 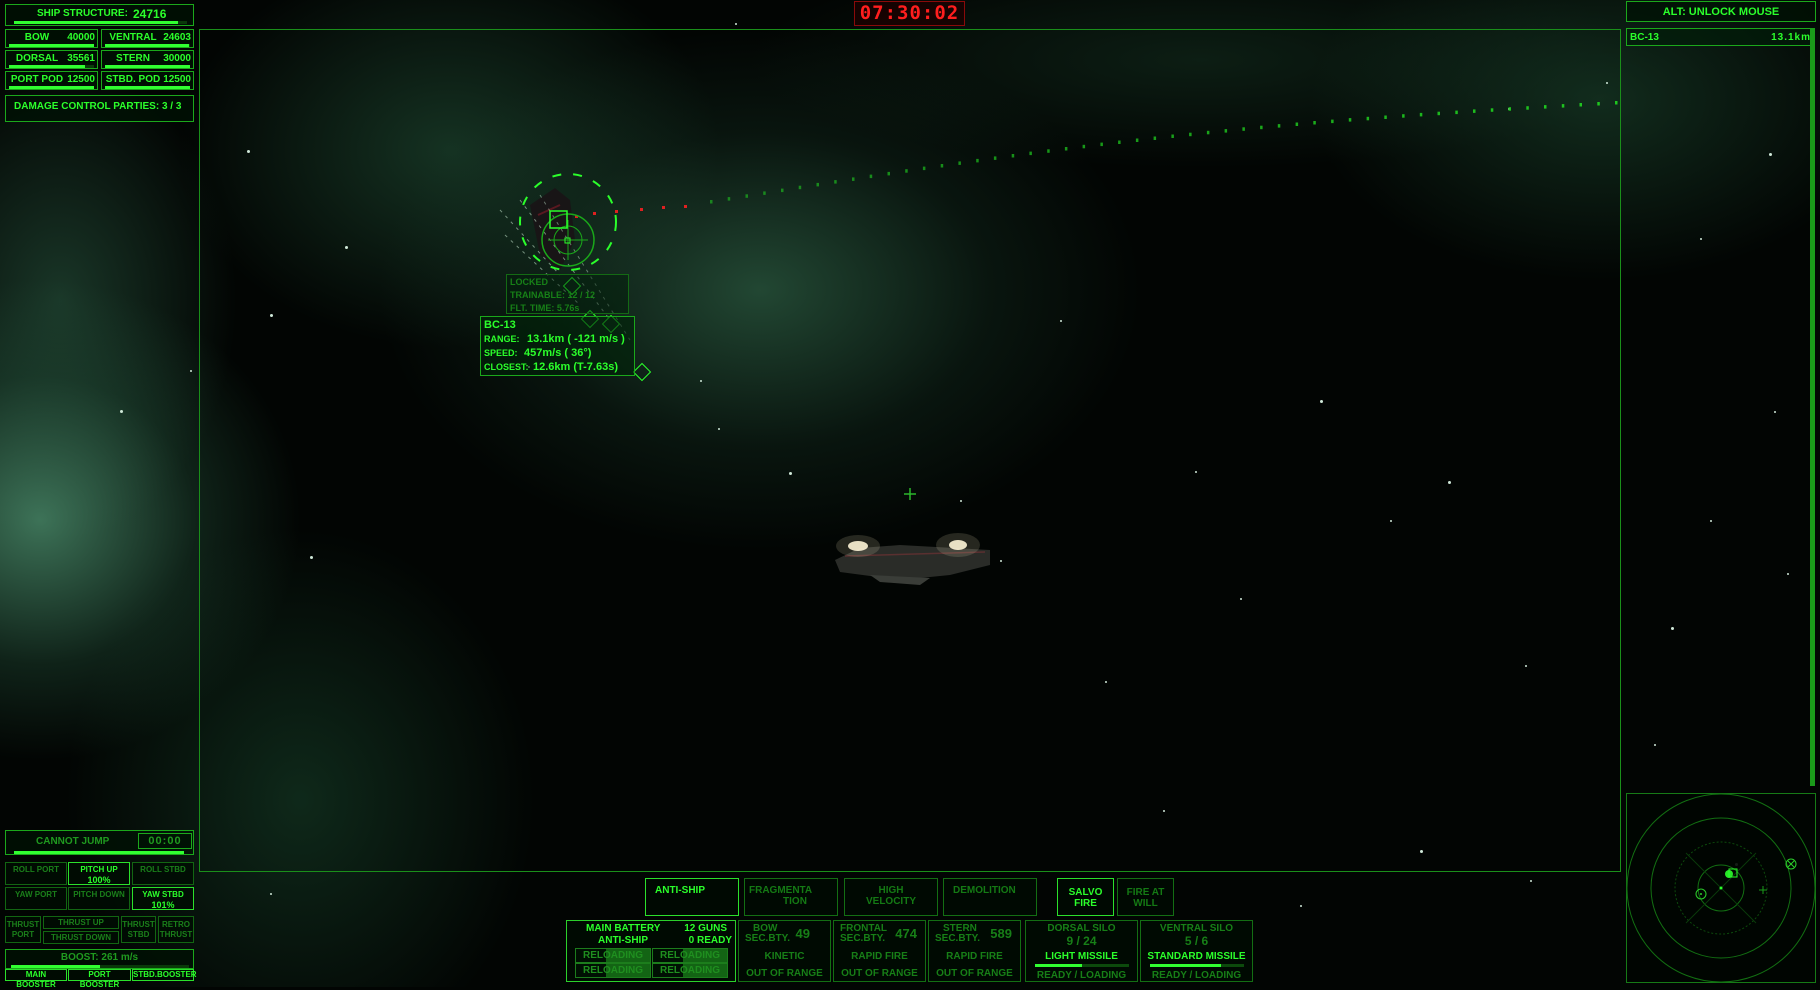 I want to click on ammo-mode-fragmenta: FRAGMENTA TION, so click(x=791, y=897).